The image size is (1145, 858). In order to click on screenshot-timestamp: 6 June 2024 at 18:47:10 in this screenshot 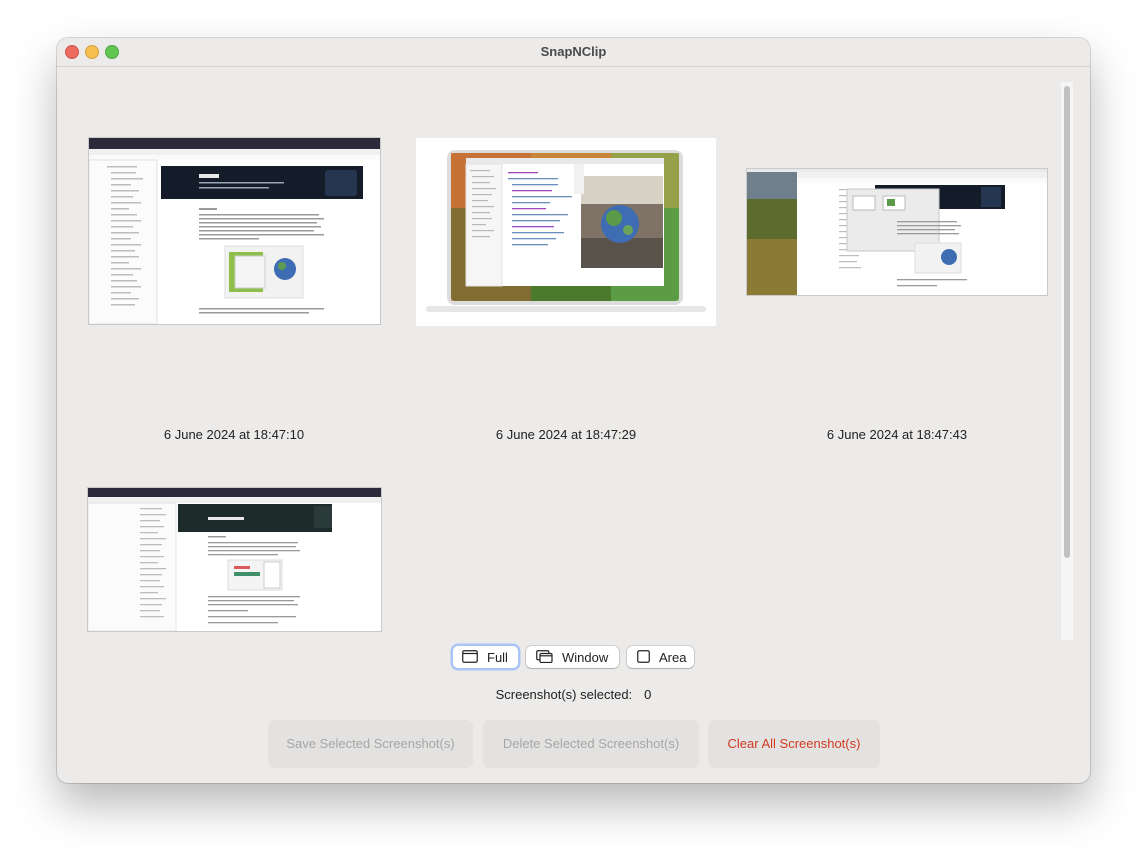, I will do `click(234, 434)`.